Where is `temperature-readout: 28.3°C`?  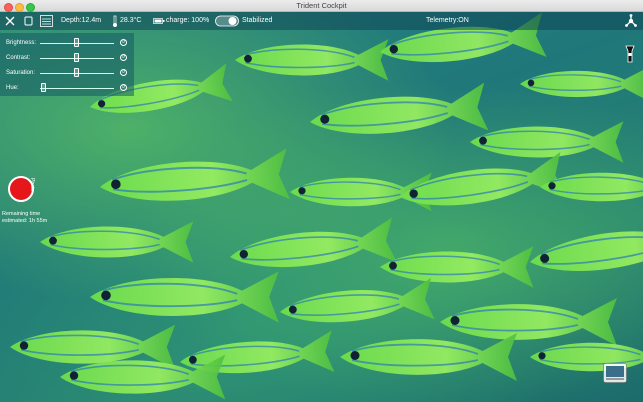
temperature-readout: 28.3°C is located at coordinates (131, 20).